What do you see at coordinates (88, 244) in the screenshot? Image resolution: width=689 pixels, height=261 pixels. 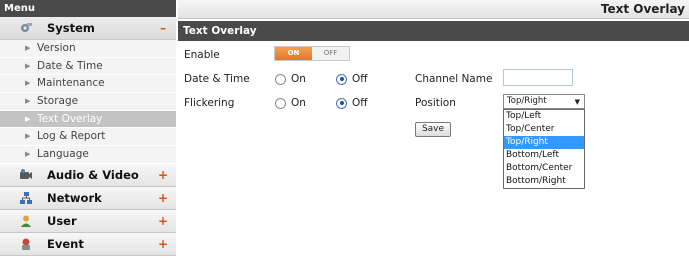 I see `category-event: Event +` at bounding box center [88, 244].